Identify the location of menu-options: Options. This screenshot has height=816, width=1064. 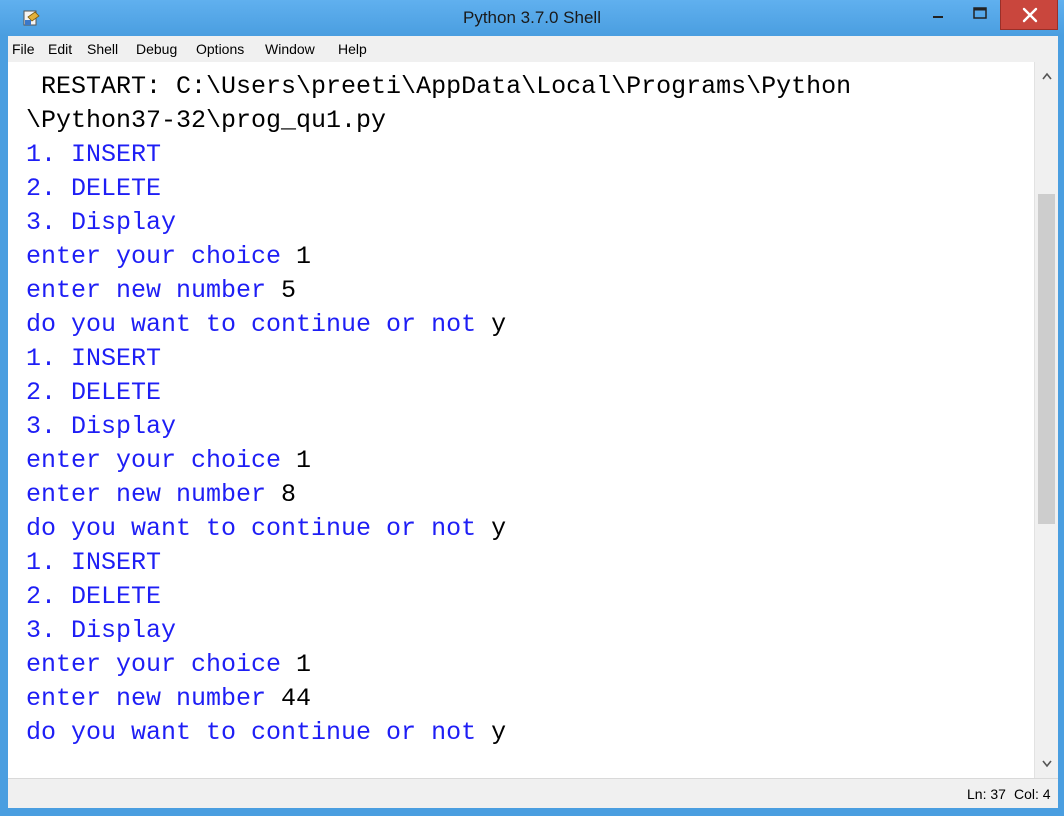
(220, 49).